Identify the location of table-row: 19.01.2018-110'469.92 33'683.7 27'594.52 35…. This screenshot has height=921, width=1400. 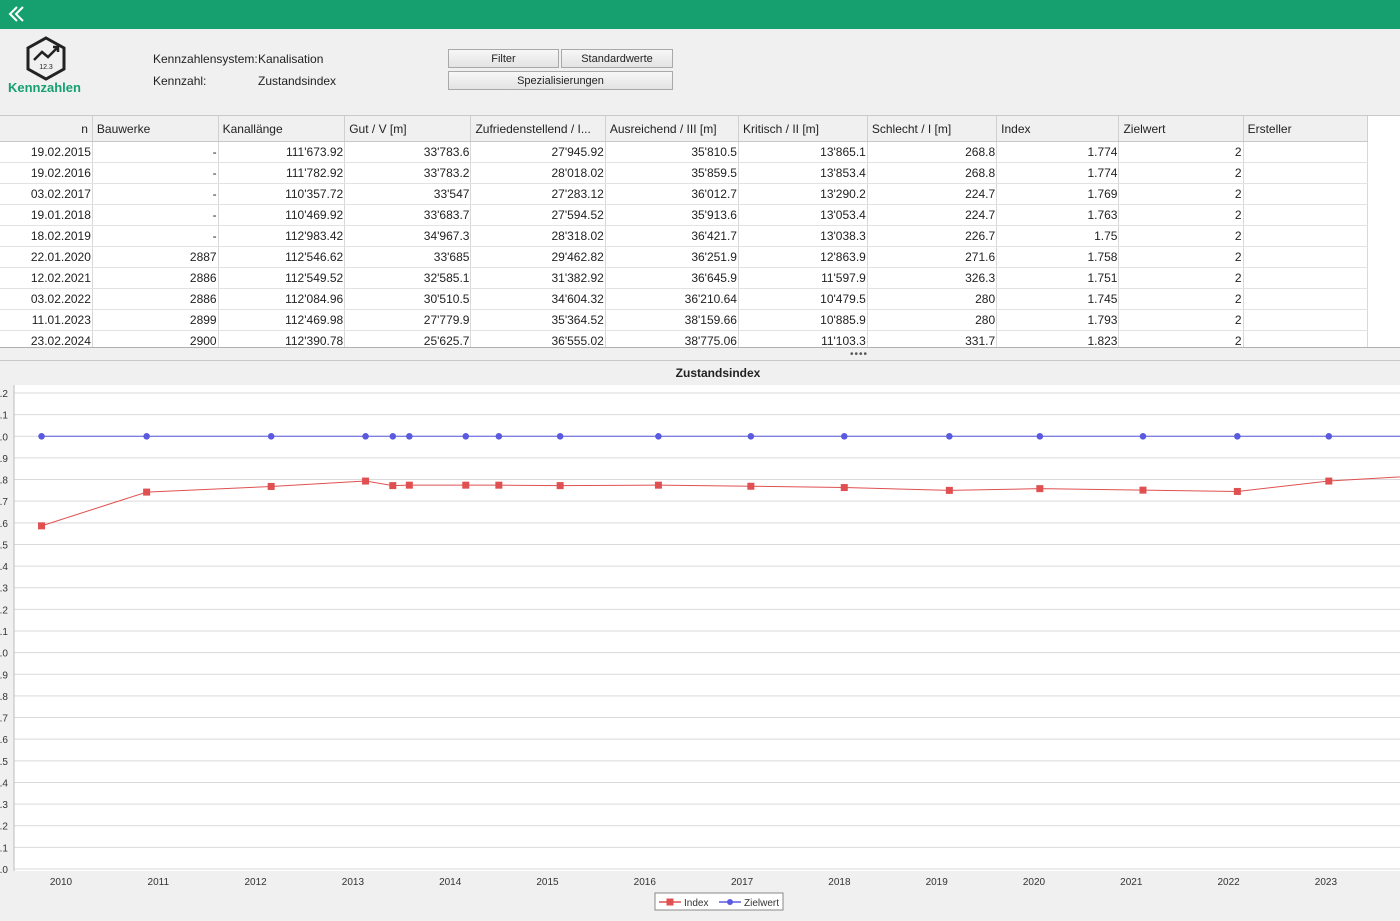
(684, 215).